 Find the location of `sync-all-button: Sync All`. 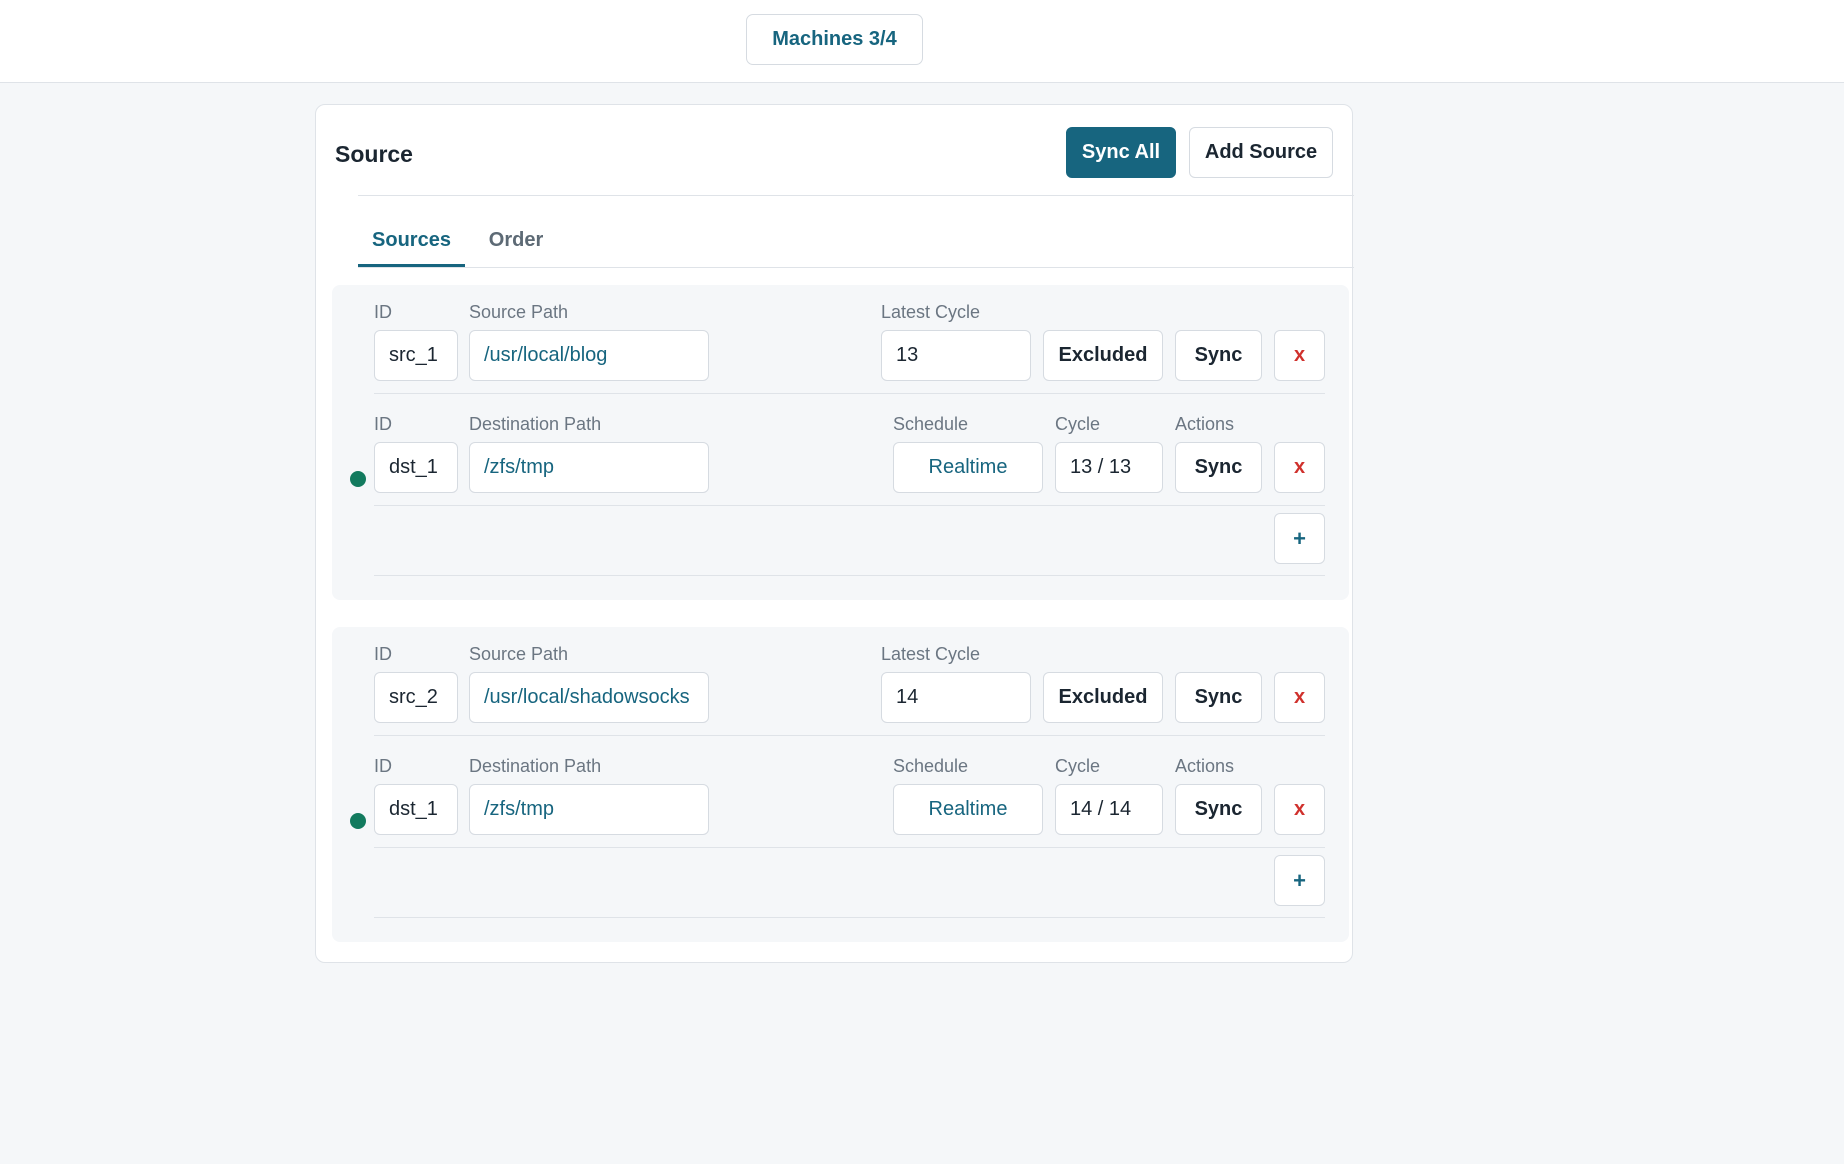

sync-all-button: Sync All is located at coordinates (1121, 152).